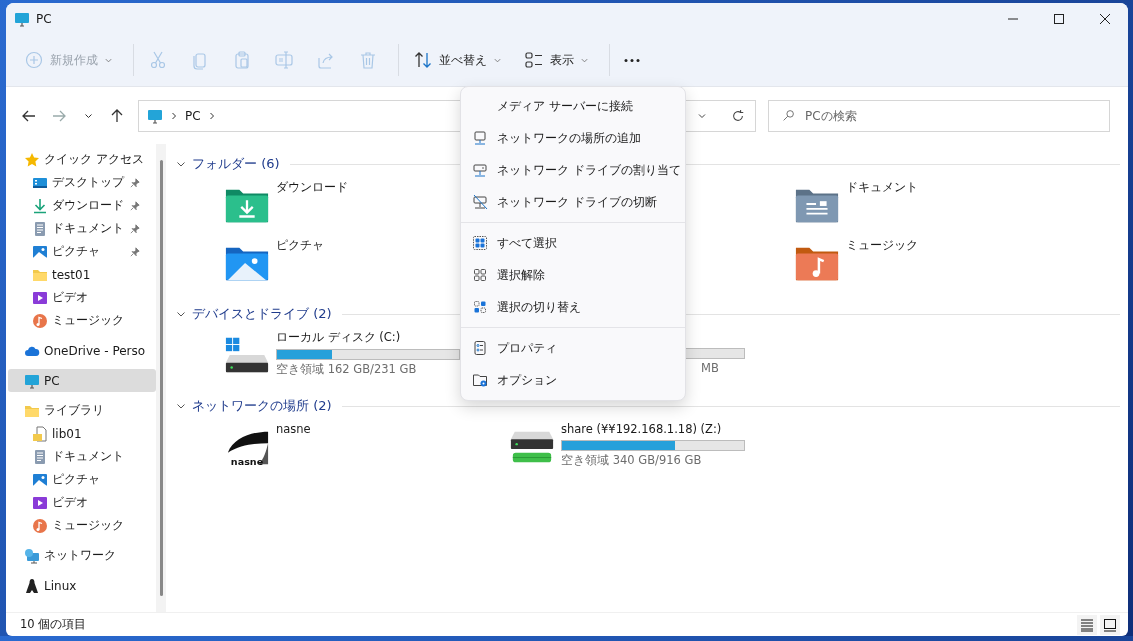  I want to click on section-heading: ネットワークの場所 (2), so click(262, 406).